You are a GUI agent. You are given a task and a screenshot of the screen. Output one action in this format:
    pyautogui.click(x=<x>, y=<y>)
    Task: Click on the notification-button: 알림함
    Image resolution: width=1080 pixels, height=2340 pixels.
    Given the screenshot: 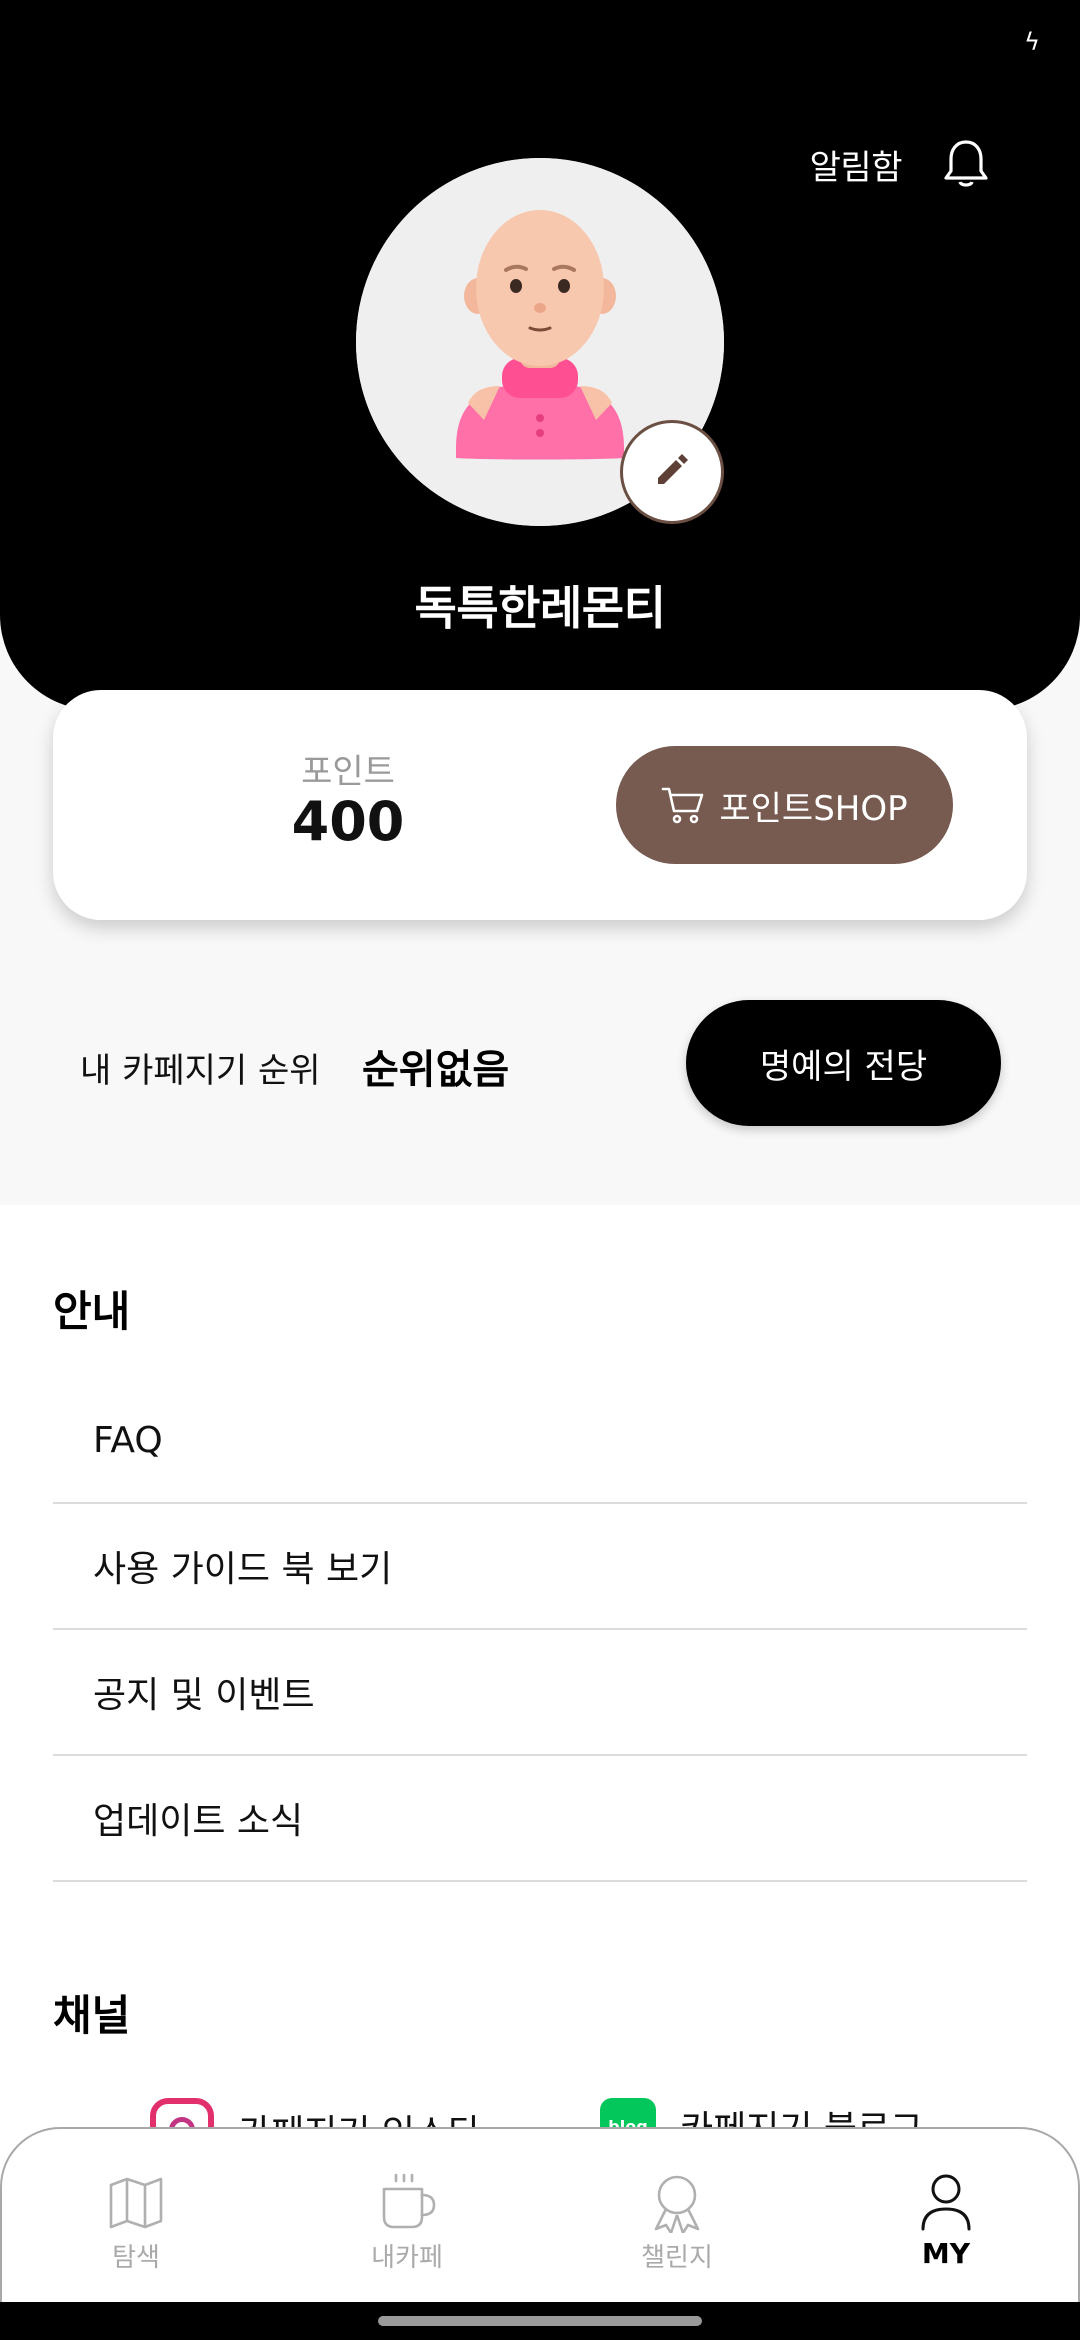 What is the action you would take?
    pyautogui.click(x=900, y=164)
    